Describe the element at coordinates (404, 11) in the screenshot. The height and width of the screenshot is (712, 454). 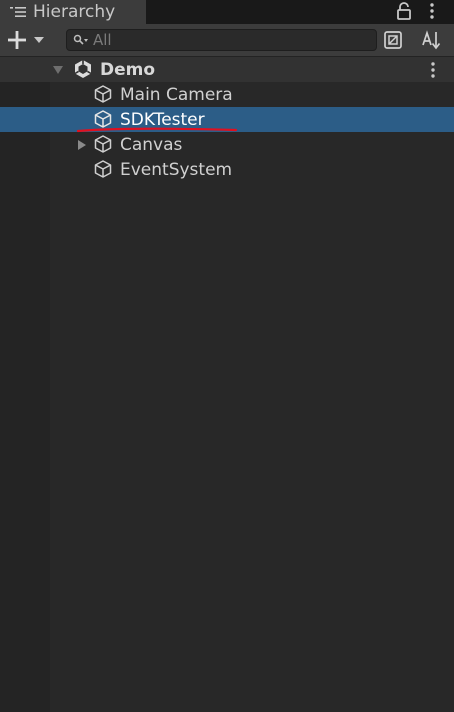
I see `lock-icon` at that location.